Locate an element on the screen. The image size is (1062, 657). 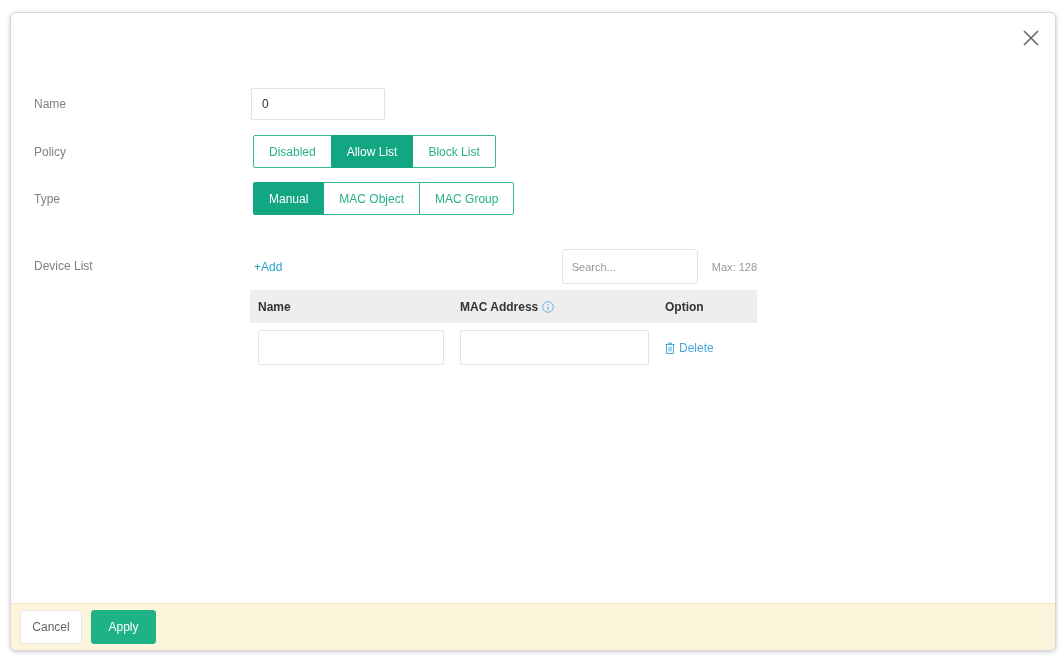
field-label: Device List is located at coordinates (63, 266).